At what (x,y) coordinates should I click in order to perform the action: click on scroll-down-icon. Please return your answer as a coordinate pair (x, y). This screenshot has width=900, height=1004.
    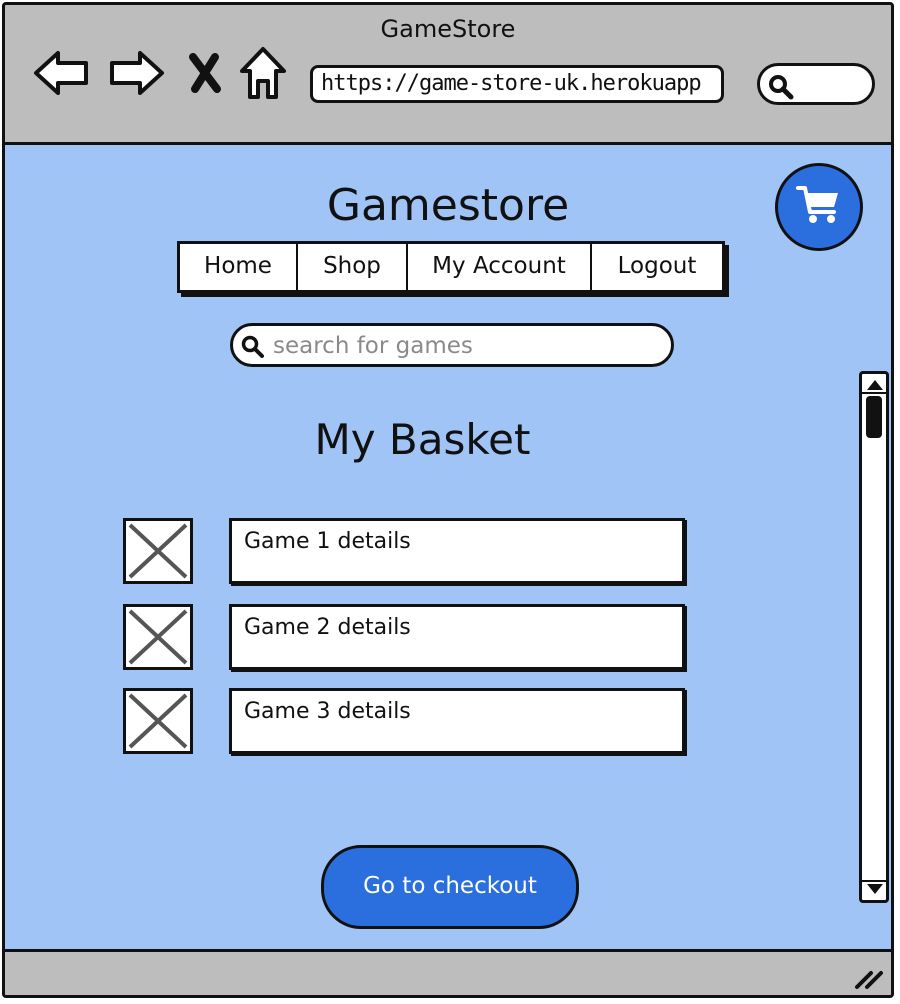
    Looking at the image, I should click on (875, 889).